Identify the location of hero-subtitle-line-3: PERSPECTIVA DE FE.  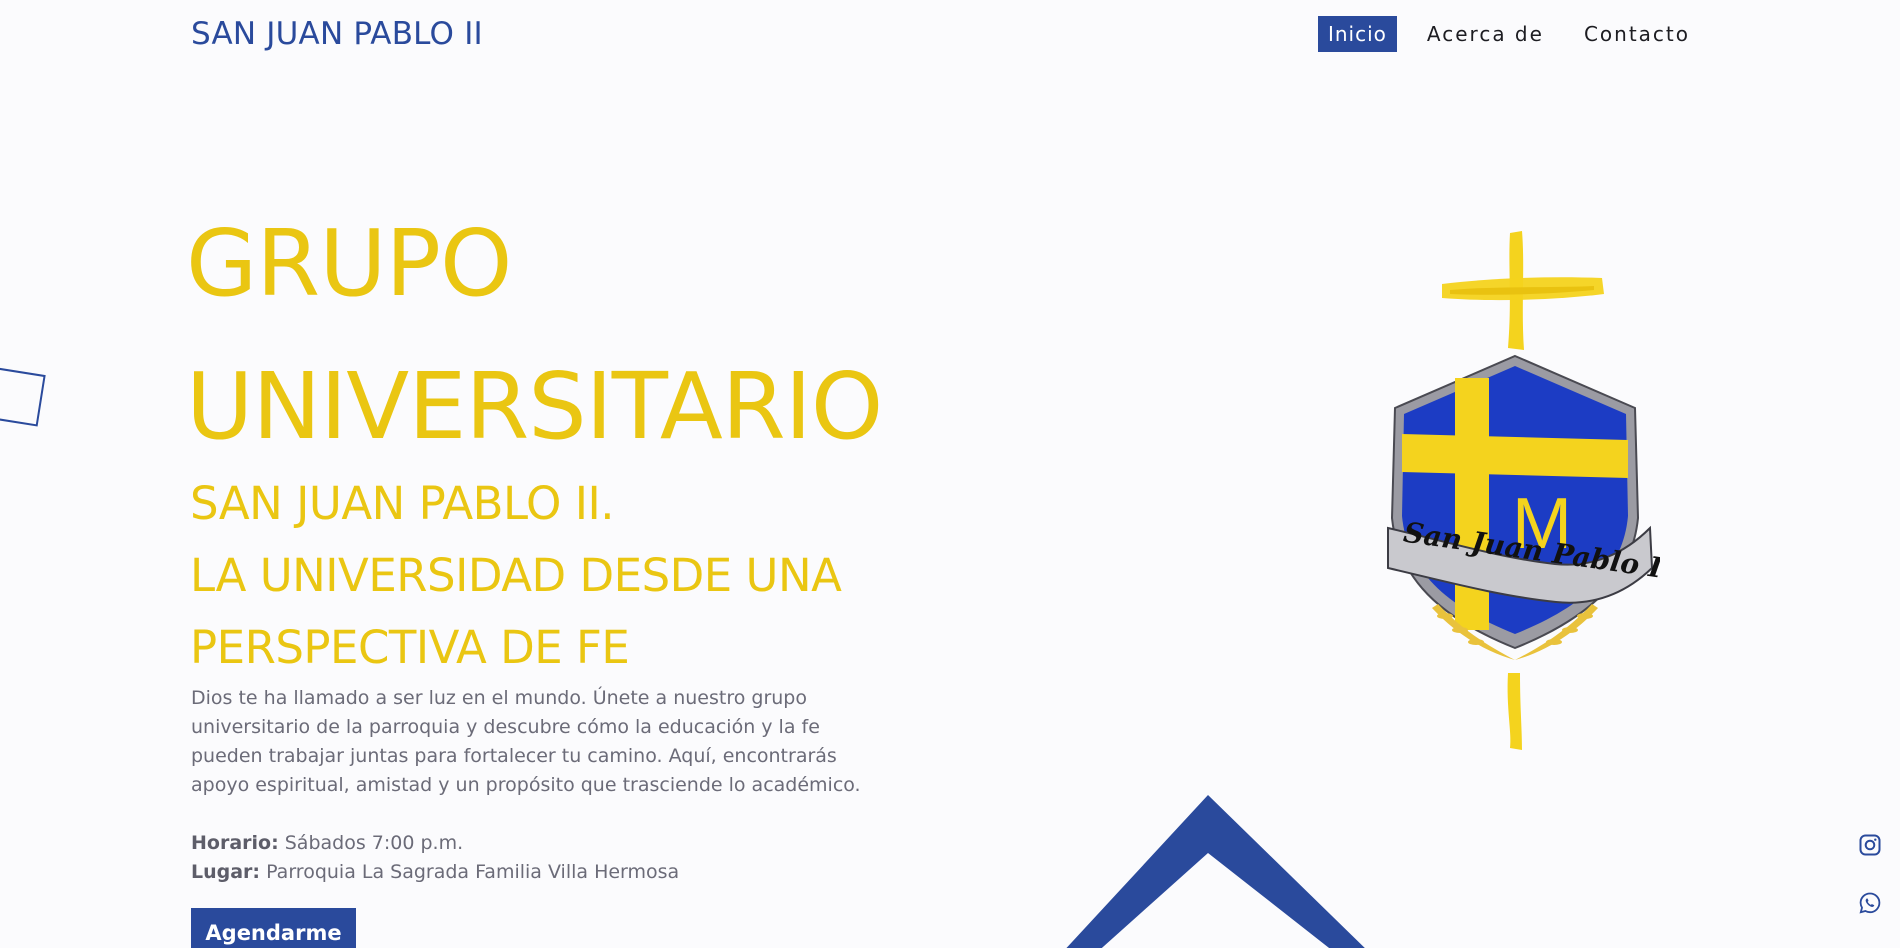
(410, 647).